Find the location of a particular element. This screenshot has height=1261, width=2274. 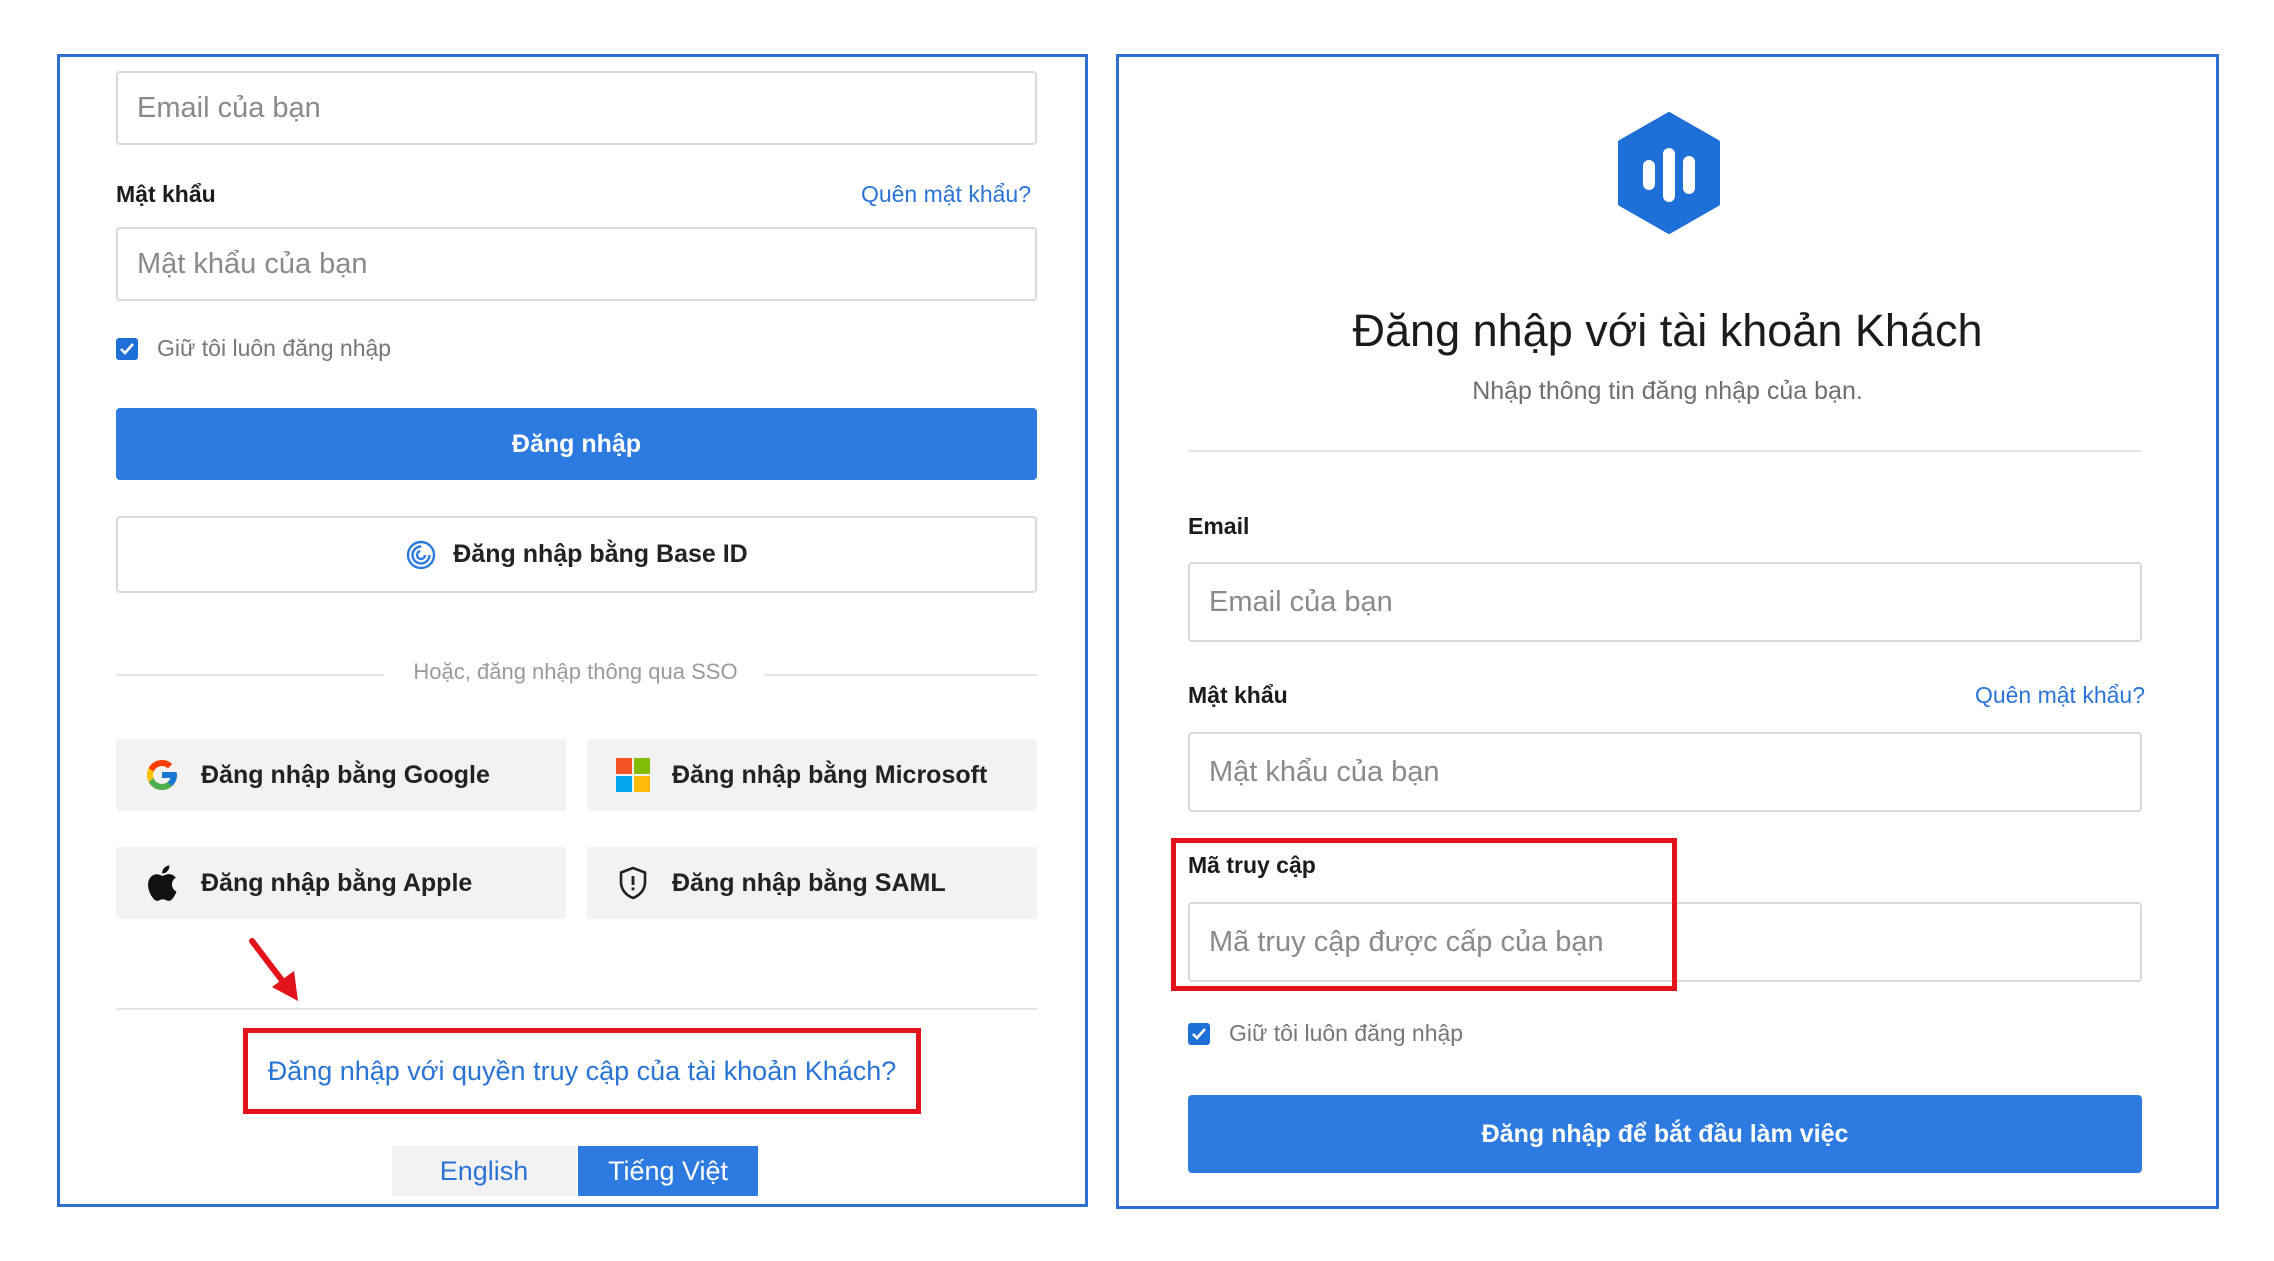

remember-me-row: Giữ tôi luôn đăng nhập is located at coordinates (253, 348).